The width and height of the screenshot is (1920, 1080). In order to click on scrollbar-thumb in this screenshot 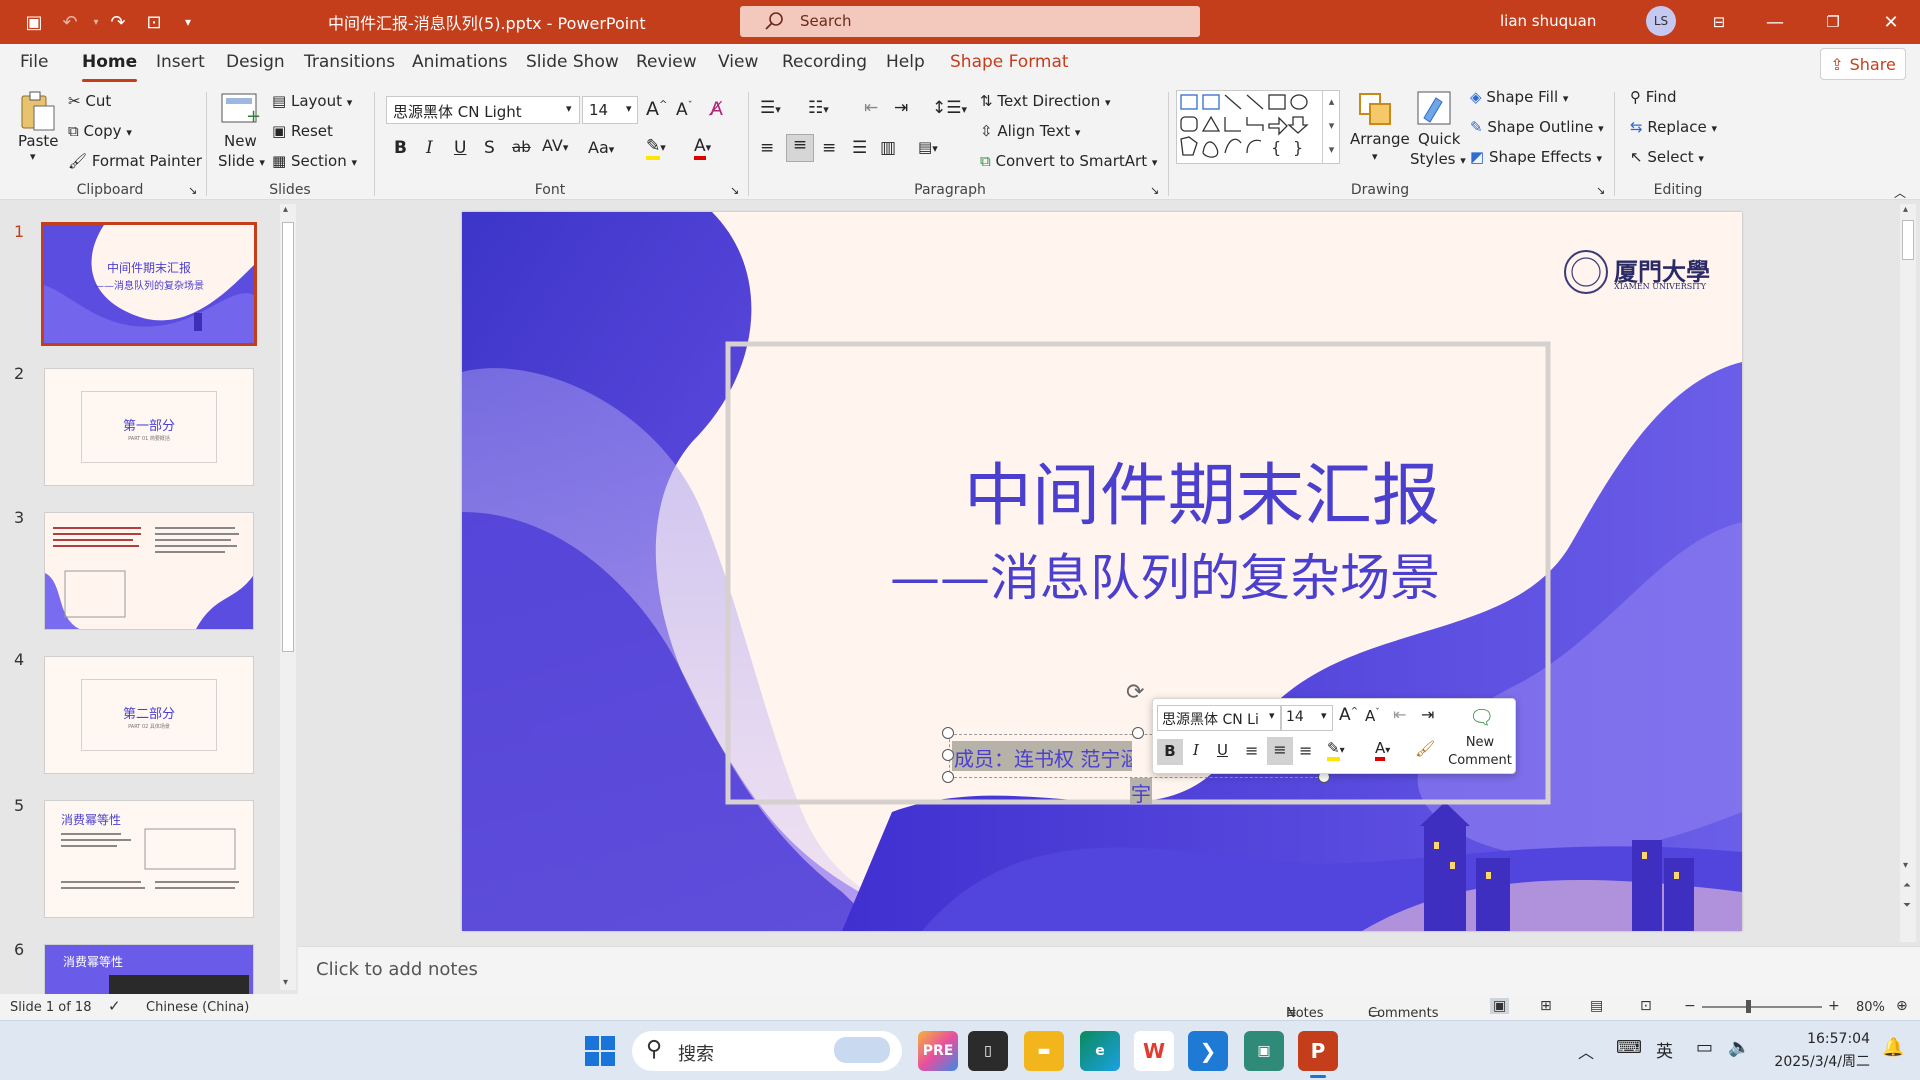, I will do `click(288, 437)`.